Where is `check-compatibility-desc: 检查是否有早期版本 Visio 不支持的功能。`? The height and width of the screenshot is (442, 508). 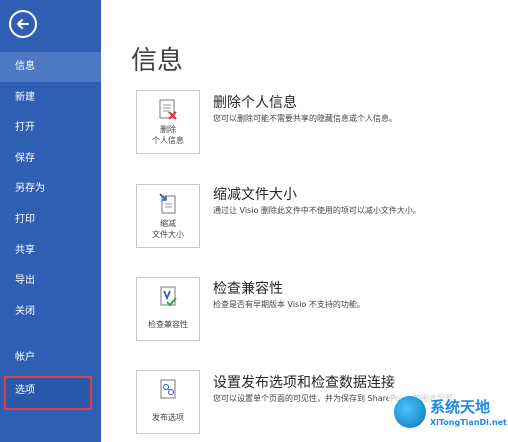 check-compatibility-desc: 检查是否有早期版本 Visio 不支持的功能。 is located at coordinates (289, 304).